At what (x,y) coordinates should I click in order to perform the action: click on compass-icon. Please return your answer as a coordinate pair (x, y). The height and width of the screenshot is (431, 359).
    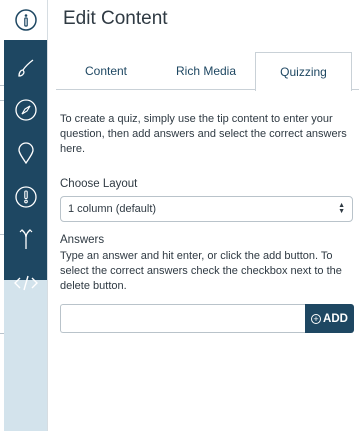
    Looking at the image, I should click on (26, 110).